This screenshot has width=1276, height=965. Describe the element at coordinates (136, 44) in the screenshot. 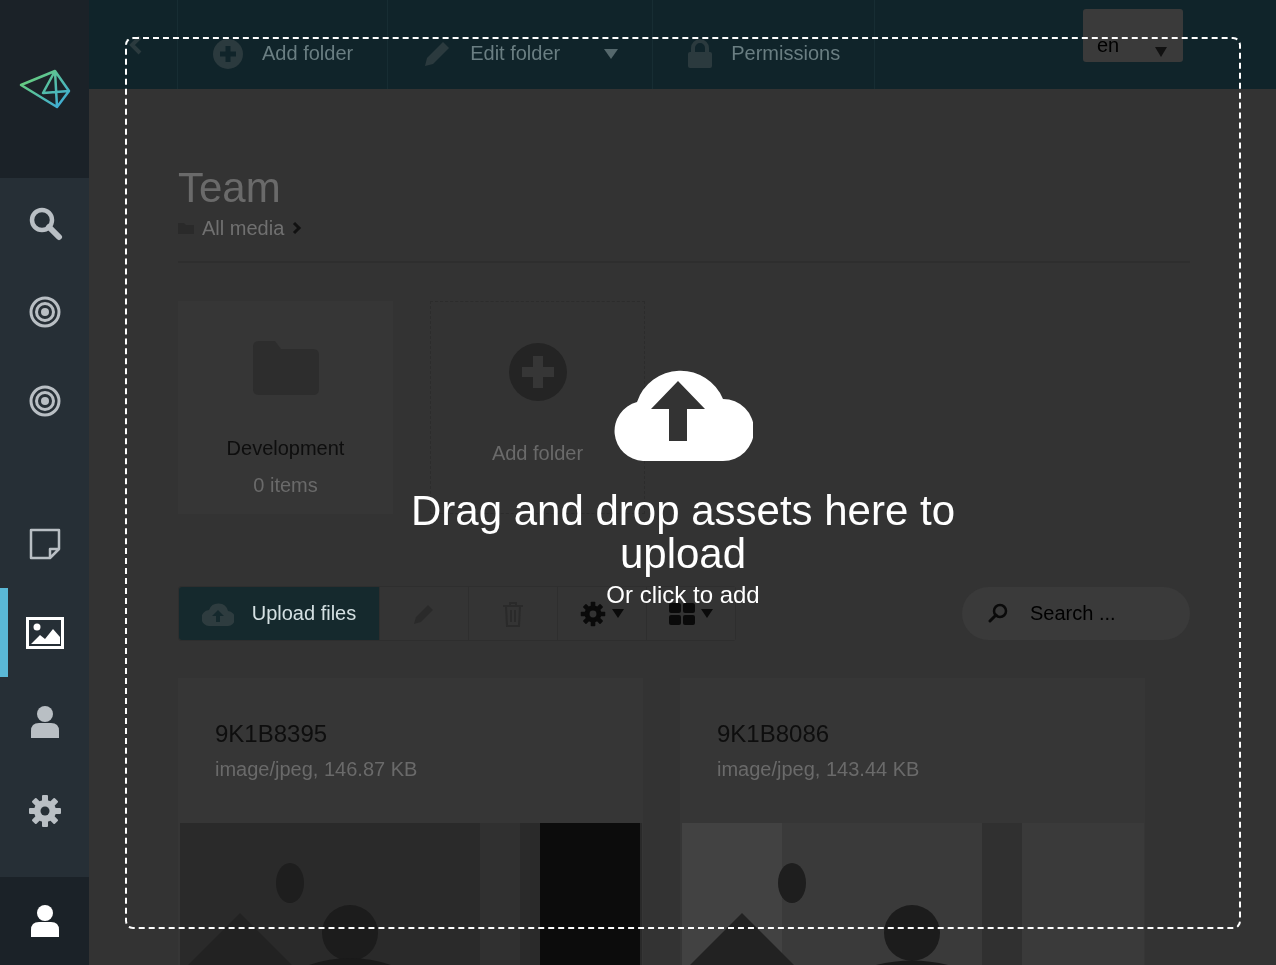

I see `back-icon` at that location.